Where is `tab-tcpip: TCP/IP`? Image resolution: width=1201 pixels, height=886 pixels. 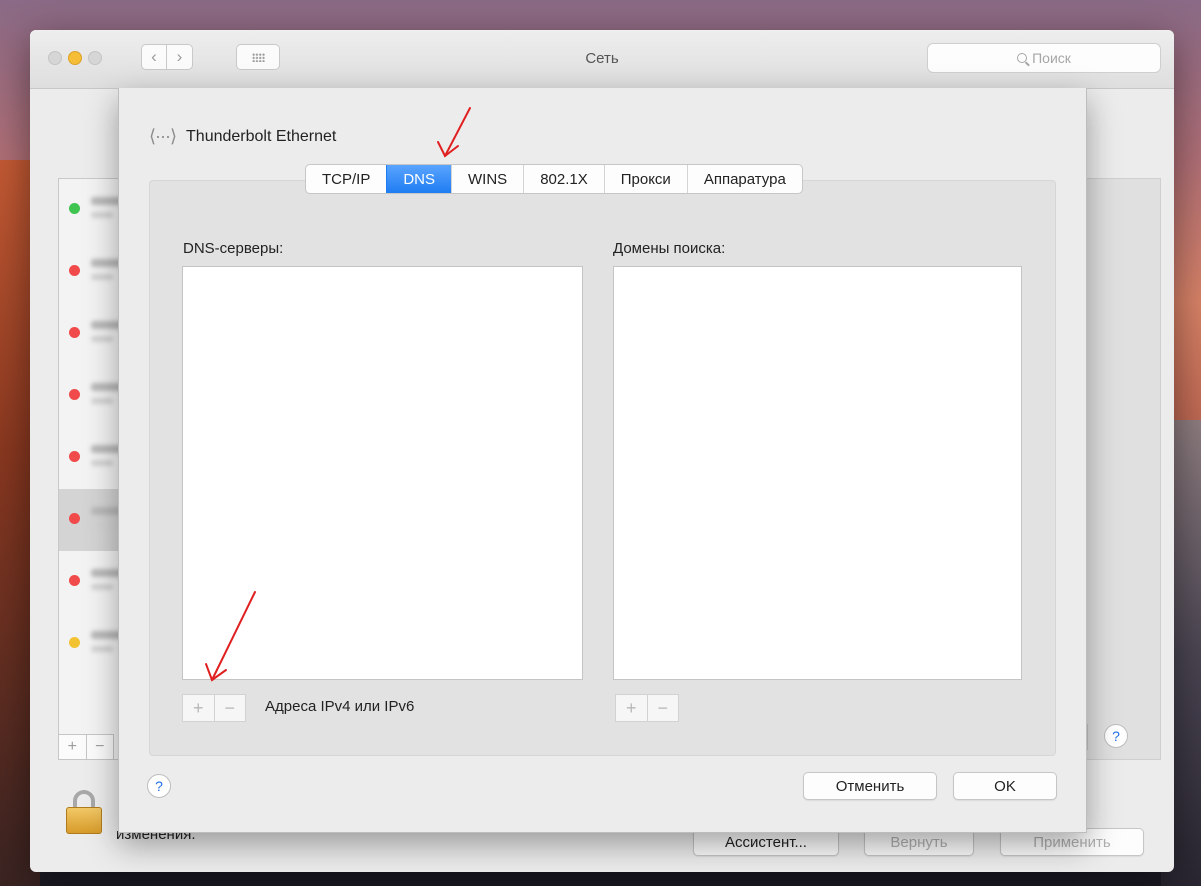 tab-tcpip: TCP/IP is located at coordinates (346, 179).